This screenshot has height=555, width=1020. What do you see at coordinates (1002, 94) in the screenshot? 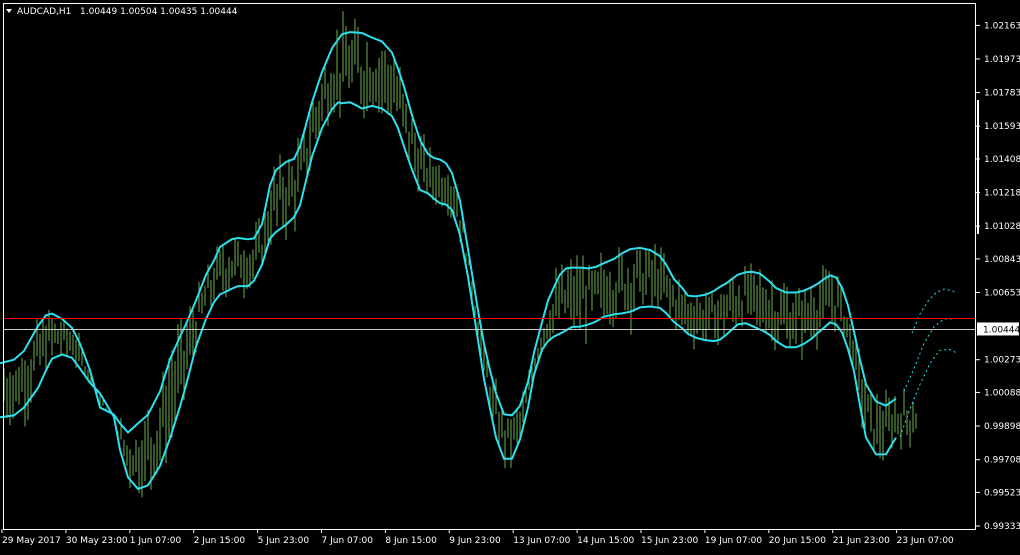
I see `y-tick-label: 1.01783` at bounding box center [1002, 94].